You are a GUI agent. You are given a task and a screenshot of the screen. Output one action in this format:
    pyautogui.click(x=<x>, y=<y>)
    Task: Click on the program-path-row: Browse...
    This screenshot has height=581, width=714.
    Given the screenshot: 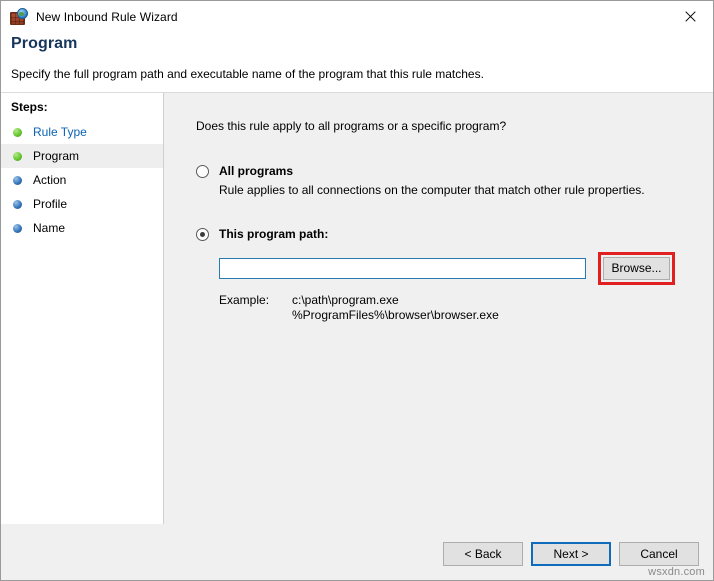 What is the action you would take?
    pyautogui.click(x=466, y=268)
    